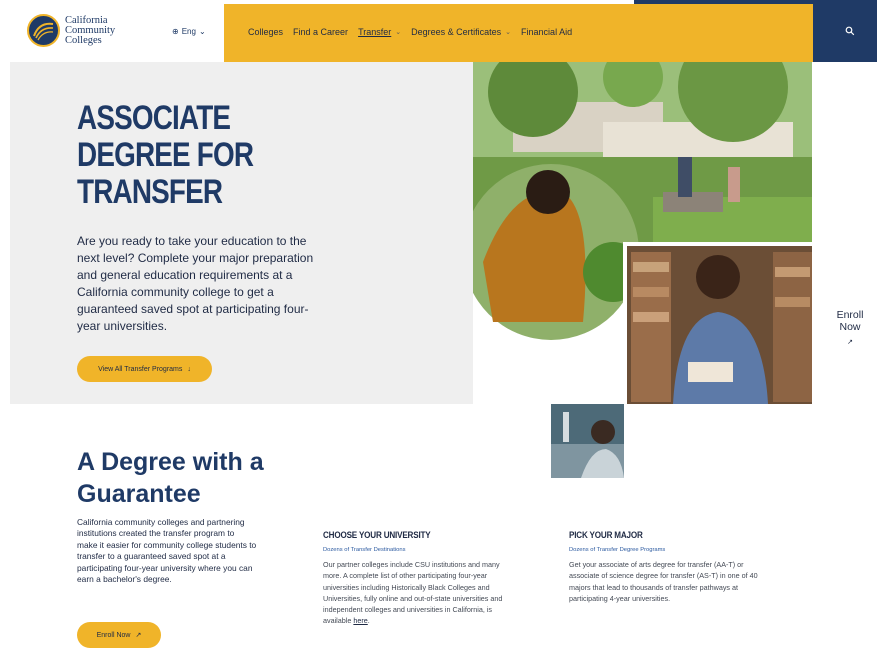 The height and width of the screenshot is (653, 877). Describe the element at coordinates (43, 30) in the screenshot. I see `college-seal-icon` at that location.